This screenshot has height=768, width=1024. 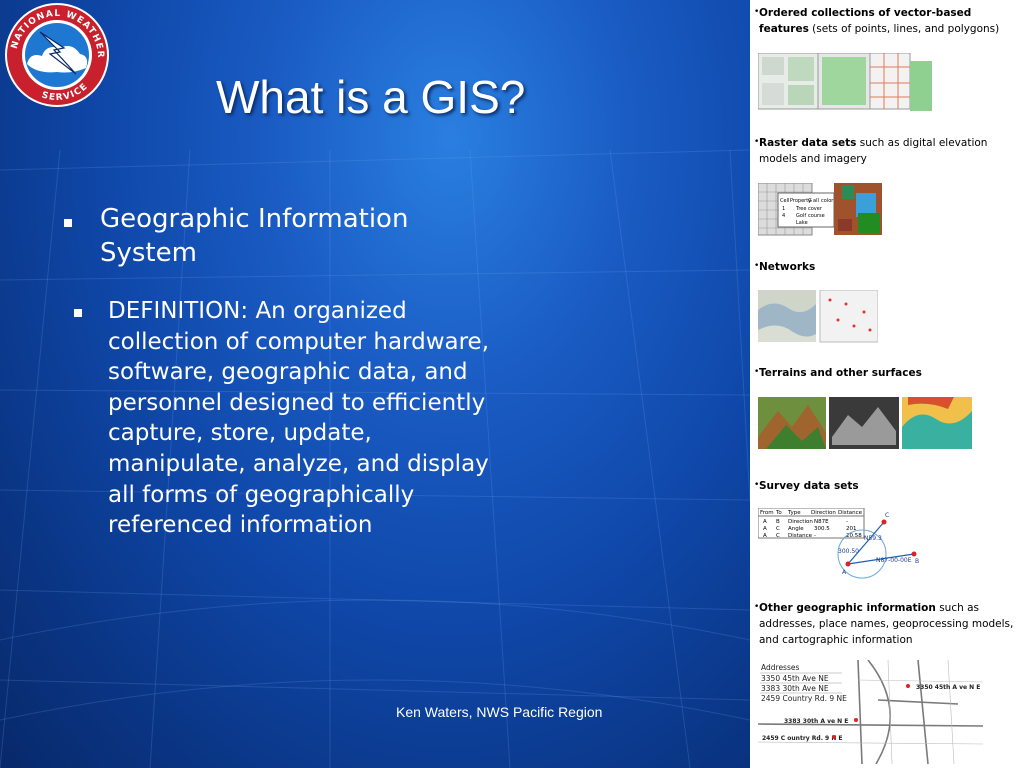 What do you see at coordinates (800, 209) in the screenshot?
I see `svg-text: Tree` at bounding box center [800, 209].